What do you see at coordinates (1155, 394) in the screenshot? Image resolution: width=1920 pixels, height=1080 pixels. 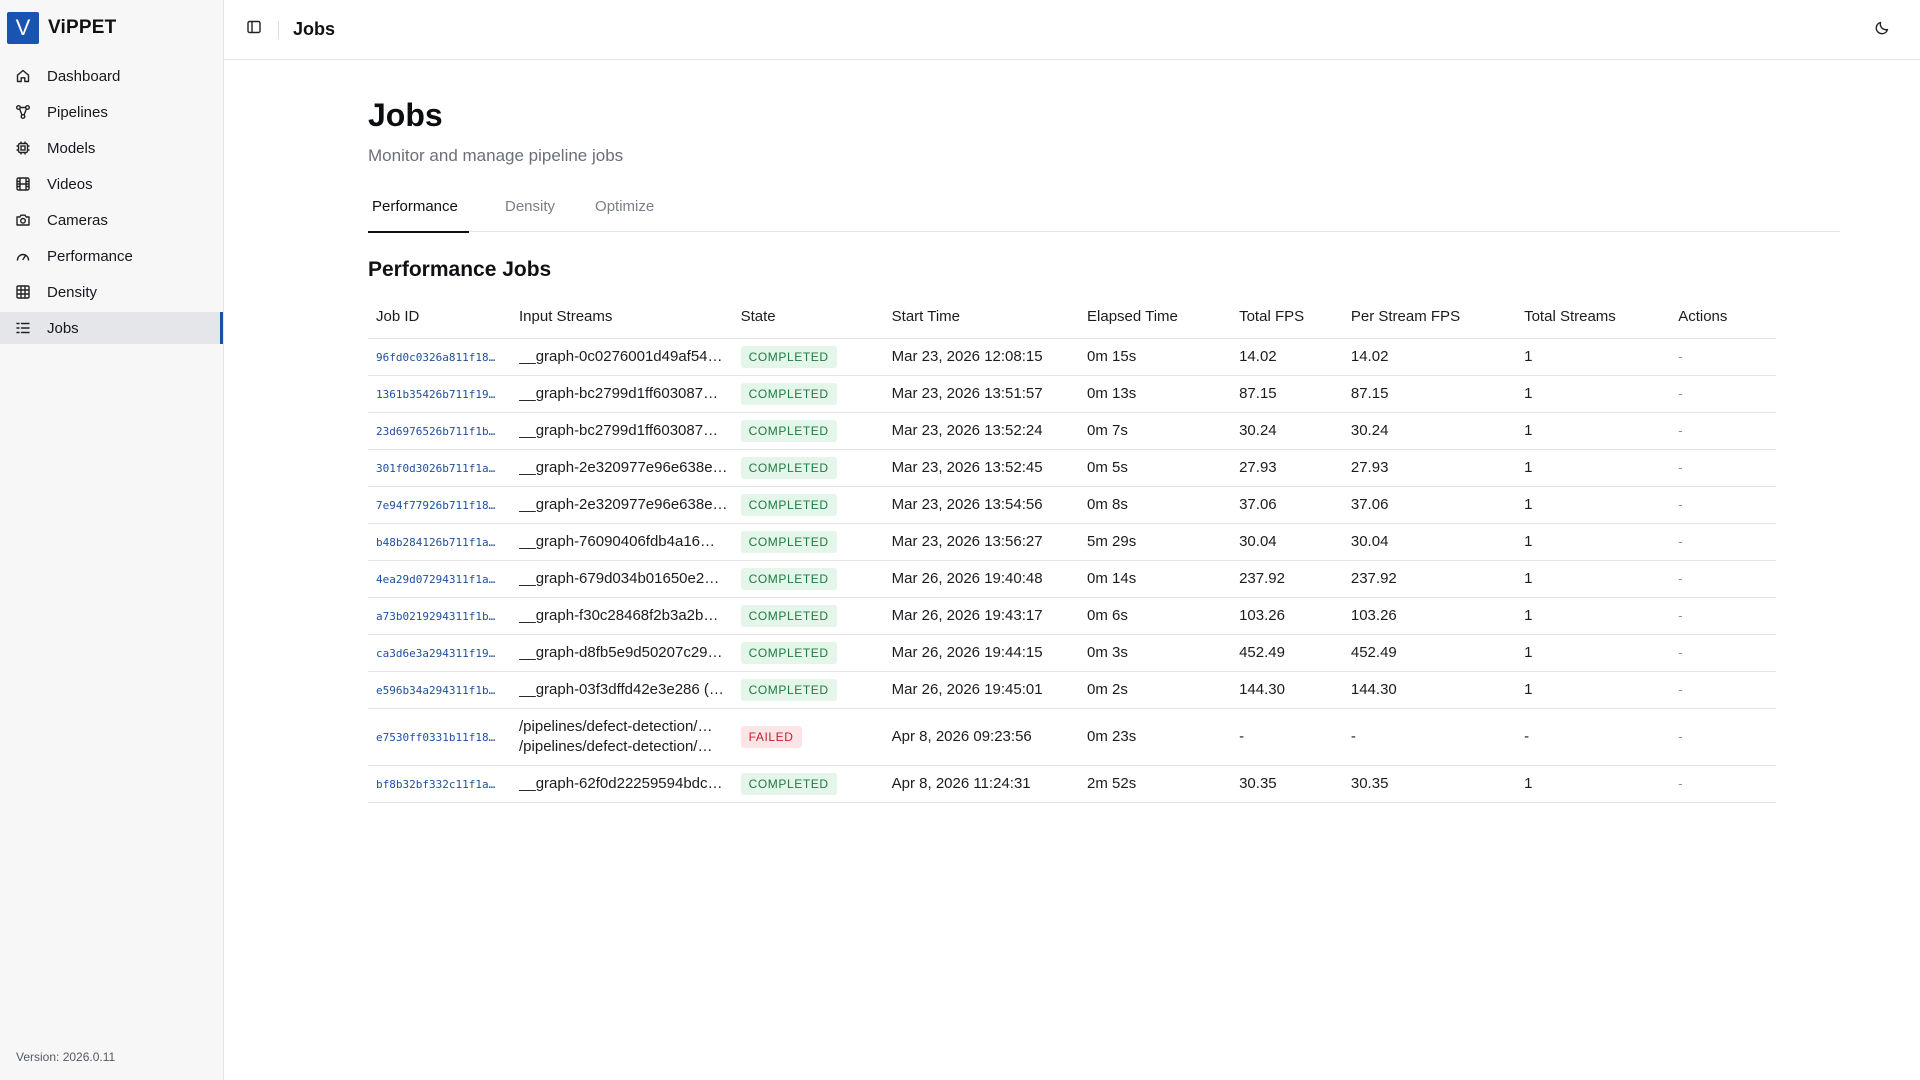 I see `elapsed-time-cell: 0m 13s` at bounding box center [1155, 394].